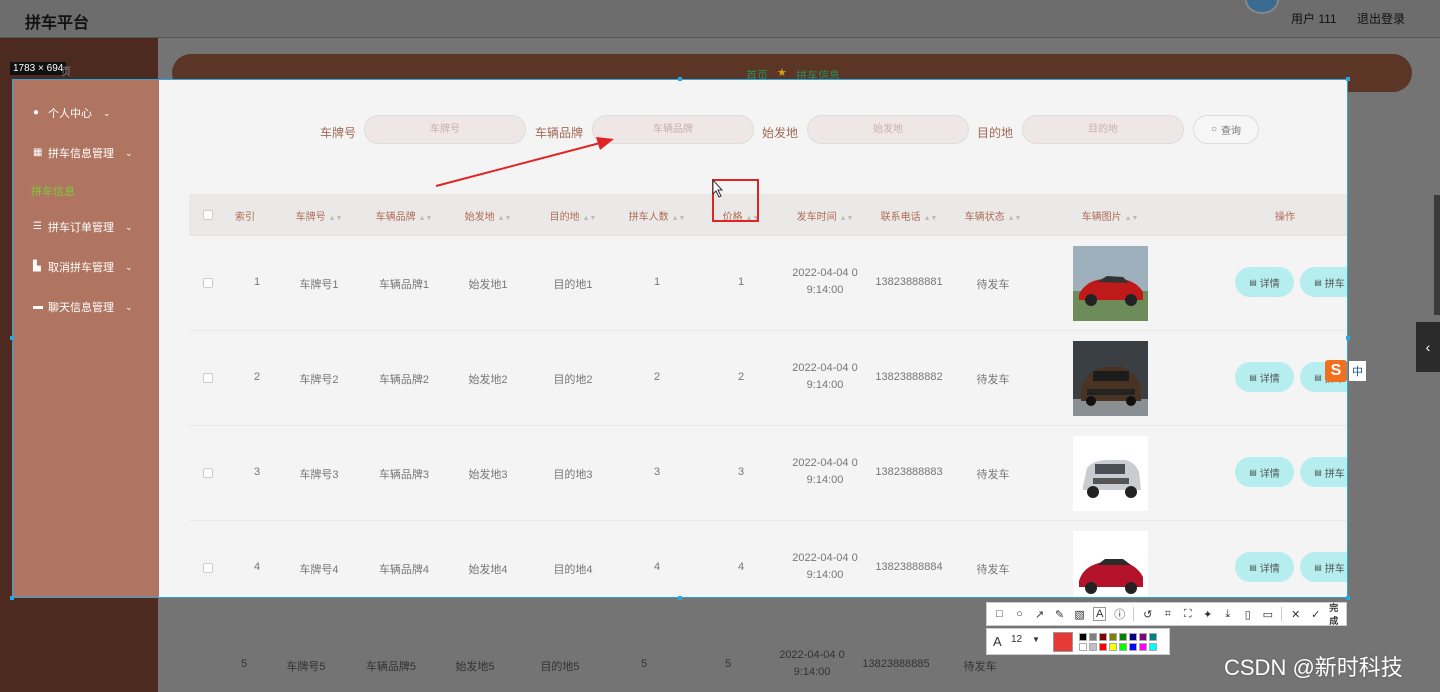 This screenshot has width=1440, height=692. I want to click on ime-toolbar: S 中, so click(1345, 371).